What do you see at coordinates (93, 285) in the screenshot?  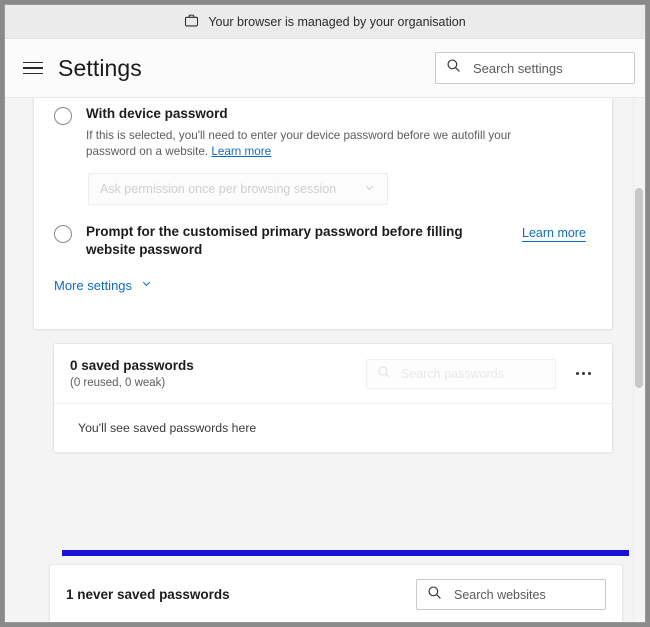 I see `more-settings-label: More settings` at bounding box center [93, 285].